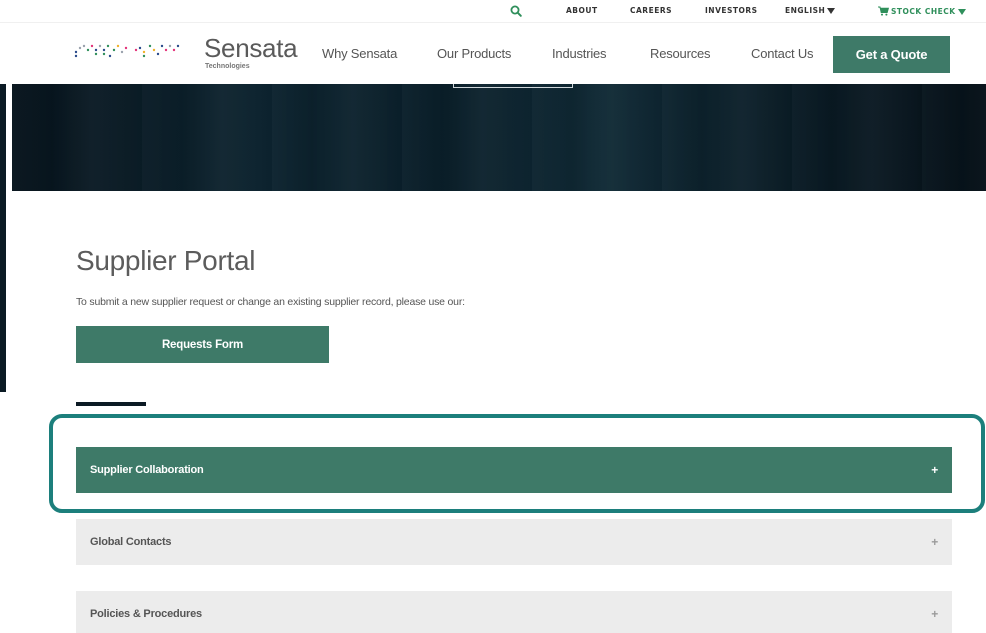  Describe the element at coordinates (227, 66) in the screenshot. I see `brand-subtitle: Technologies` at that location.